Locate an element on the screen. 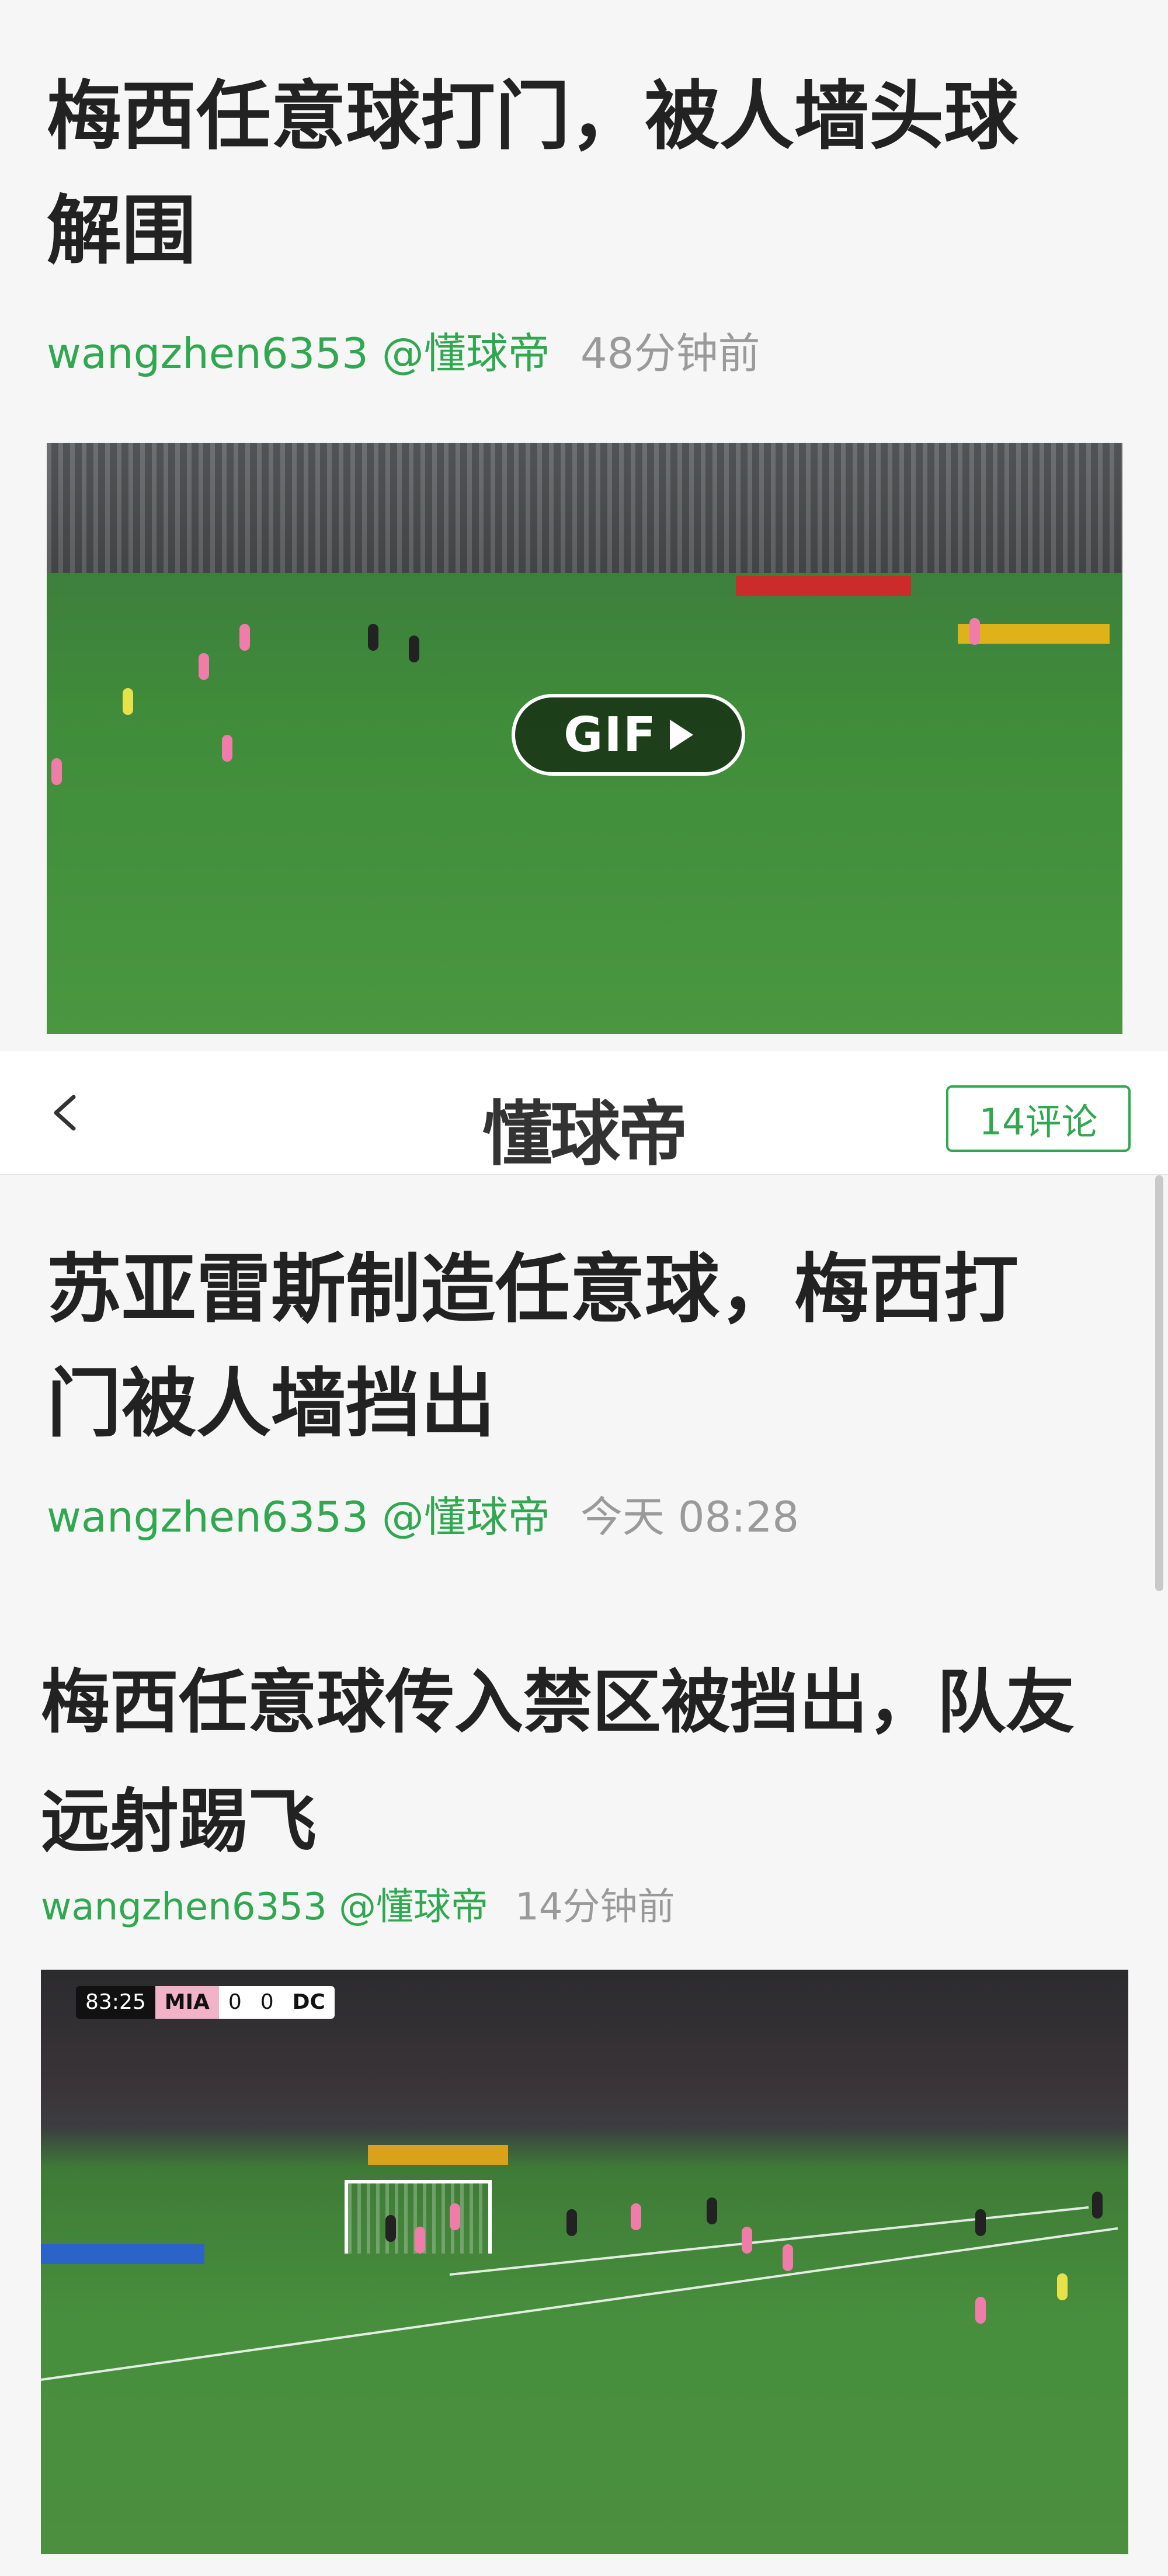 Image resolution: width=1168 pixels, height=2576 pixels. comments-button: 14评论 is located at coordinates (1038, 1118).